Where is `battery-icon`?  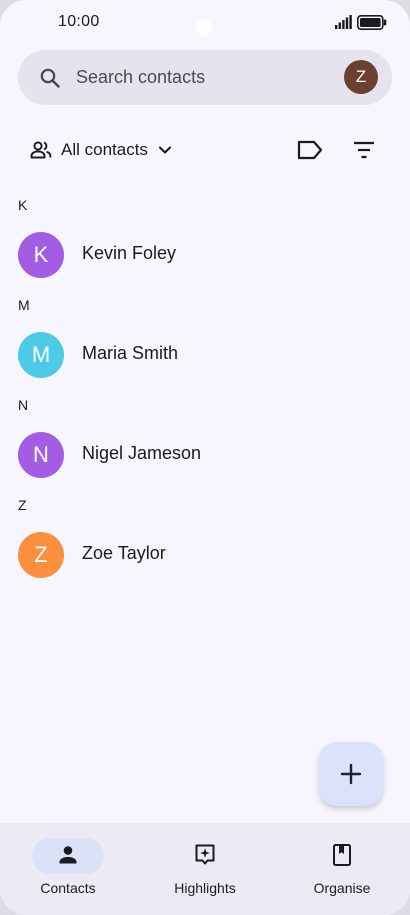
battery-icon is located at coordinates (372, 22).